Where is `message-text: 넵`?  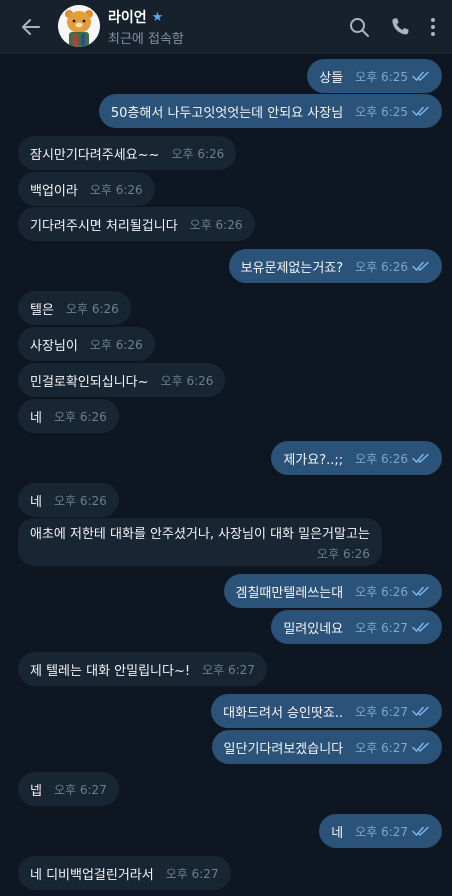 message-text: 넵 is located at coordinates (36, 791).